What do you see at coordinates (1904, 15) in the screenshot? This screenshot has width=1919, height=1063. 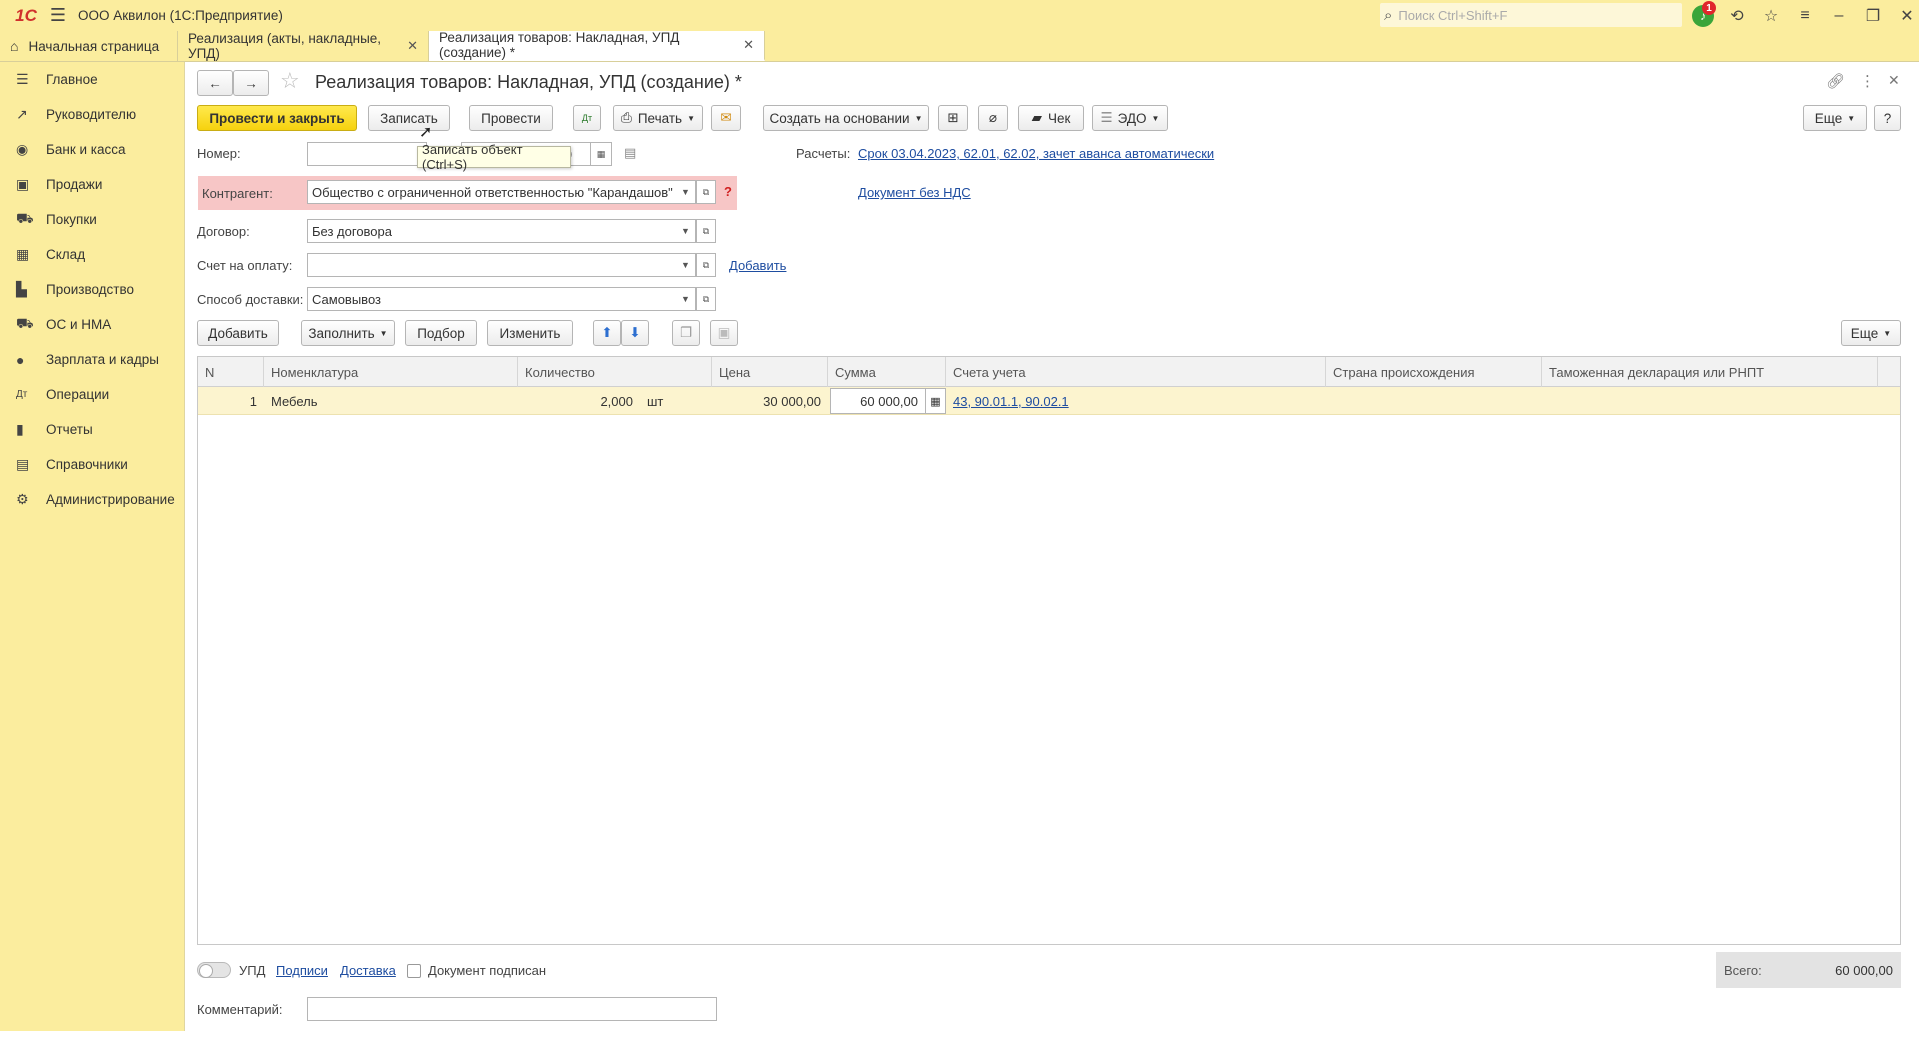 I see `close-window-icon: ✕` at bounding box center [1904, 15].